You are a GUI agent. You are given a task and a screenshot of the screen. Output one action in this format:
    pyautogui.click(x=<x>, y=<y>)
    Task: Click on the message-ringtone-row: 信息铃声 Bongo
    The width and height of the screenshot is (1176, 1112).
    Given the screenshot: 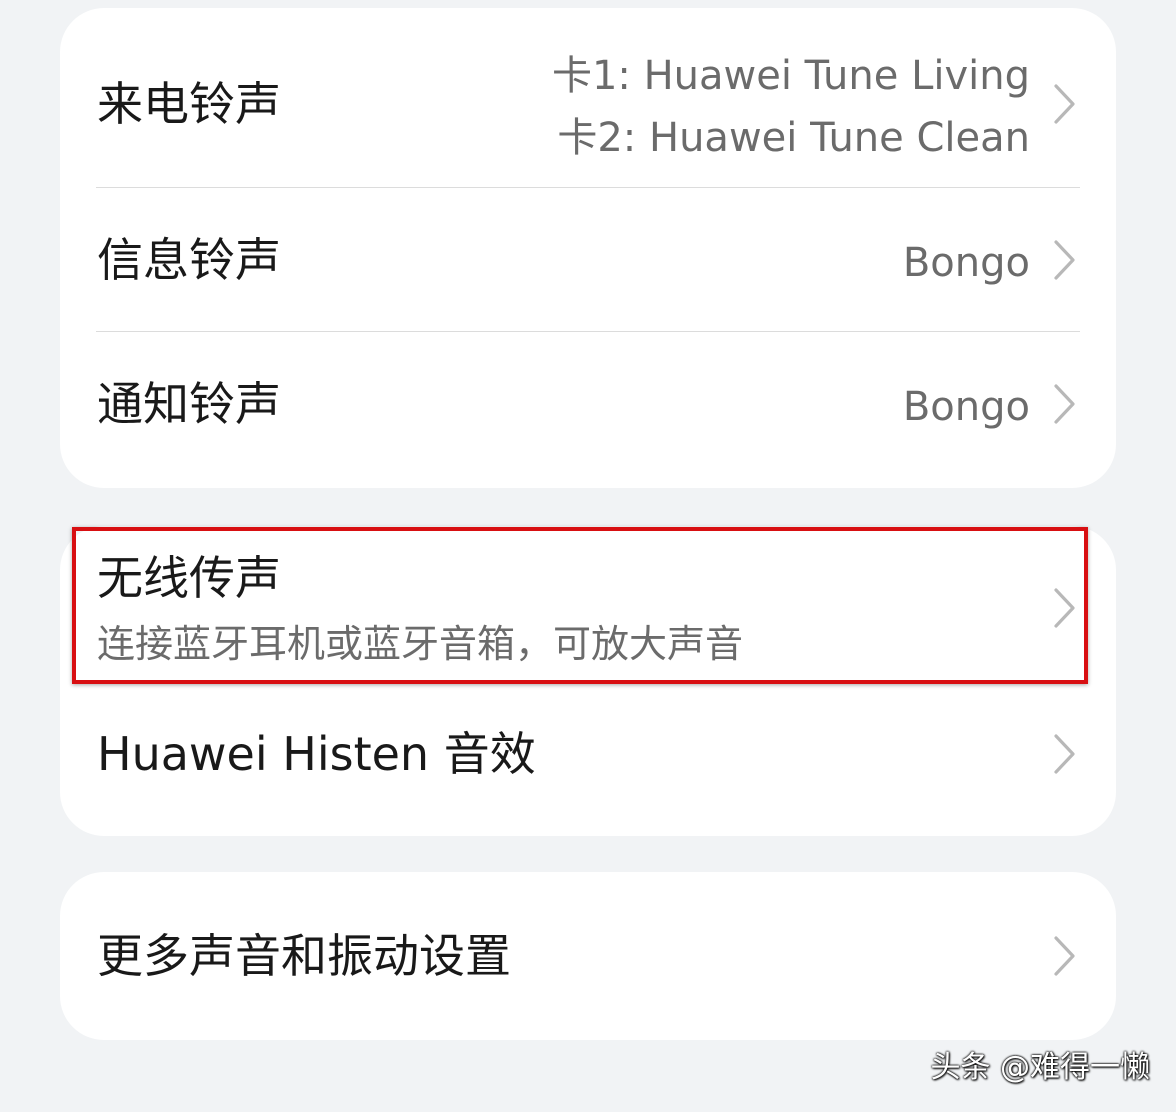 What is the action you would take?
    pyautogui.click(x=588, y=260)
    